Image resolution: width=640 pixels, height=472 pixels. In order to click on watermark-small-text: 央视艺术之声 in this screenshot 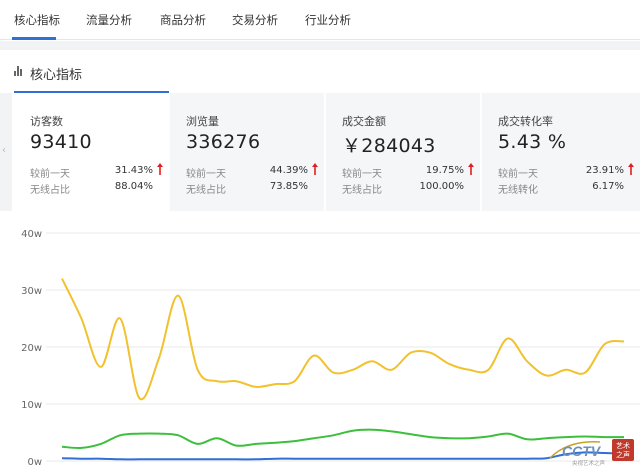, I will do `click(589, 462)`.